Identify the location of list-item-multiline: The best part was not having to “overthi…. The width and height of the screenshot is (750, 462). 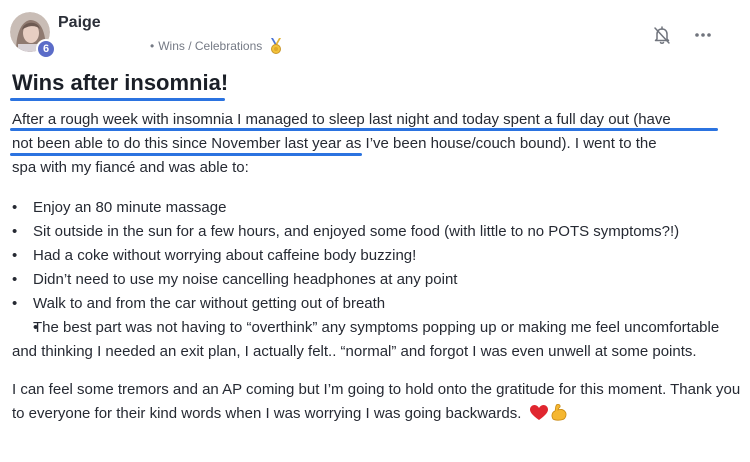
(377, 340).